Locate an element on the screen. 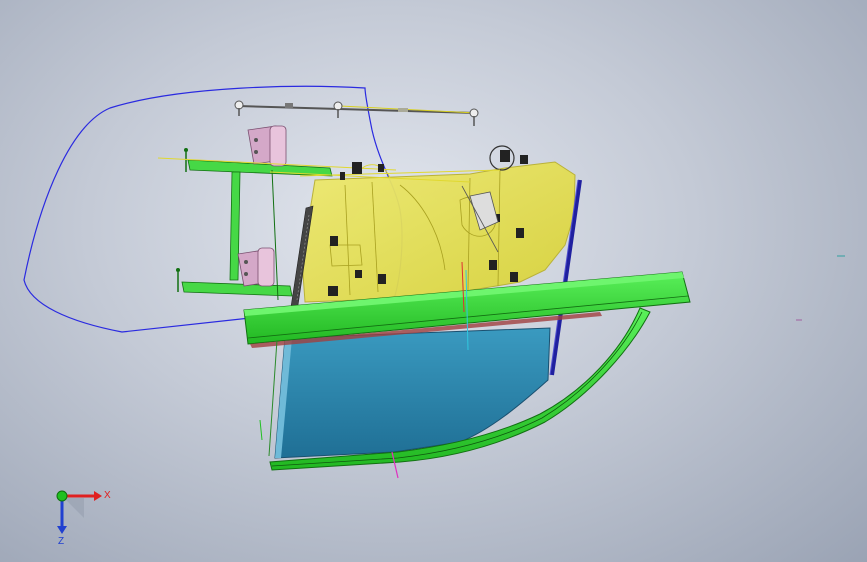  x-axis-label: X is located at coordinates (107, 495).